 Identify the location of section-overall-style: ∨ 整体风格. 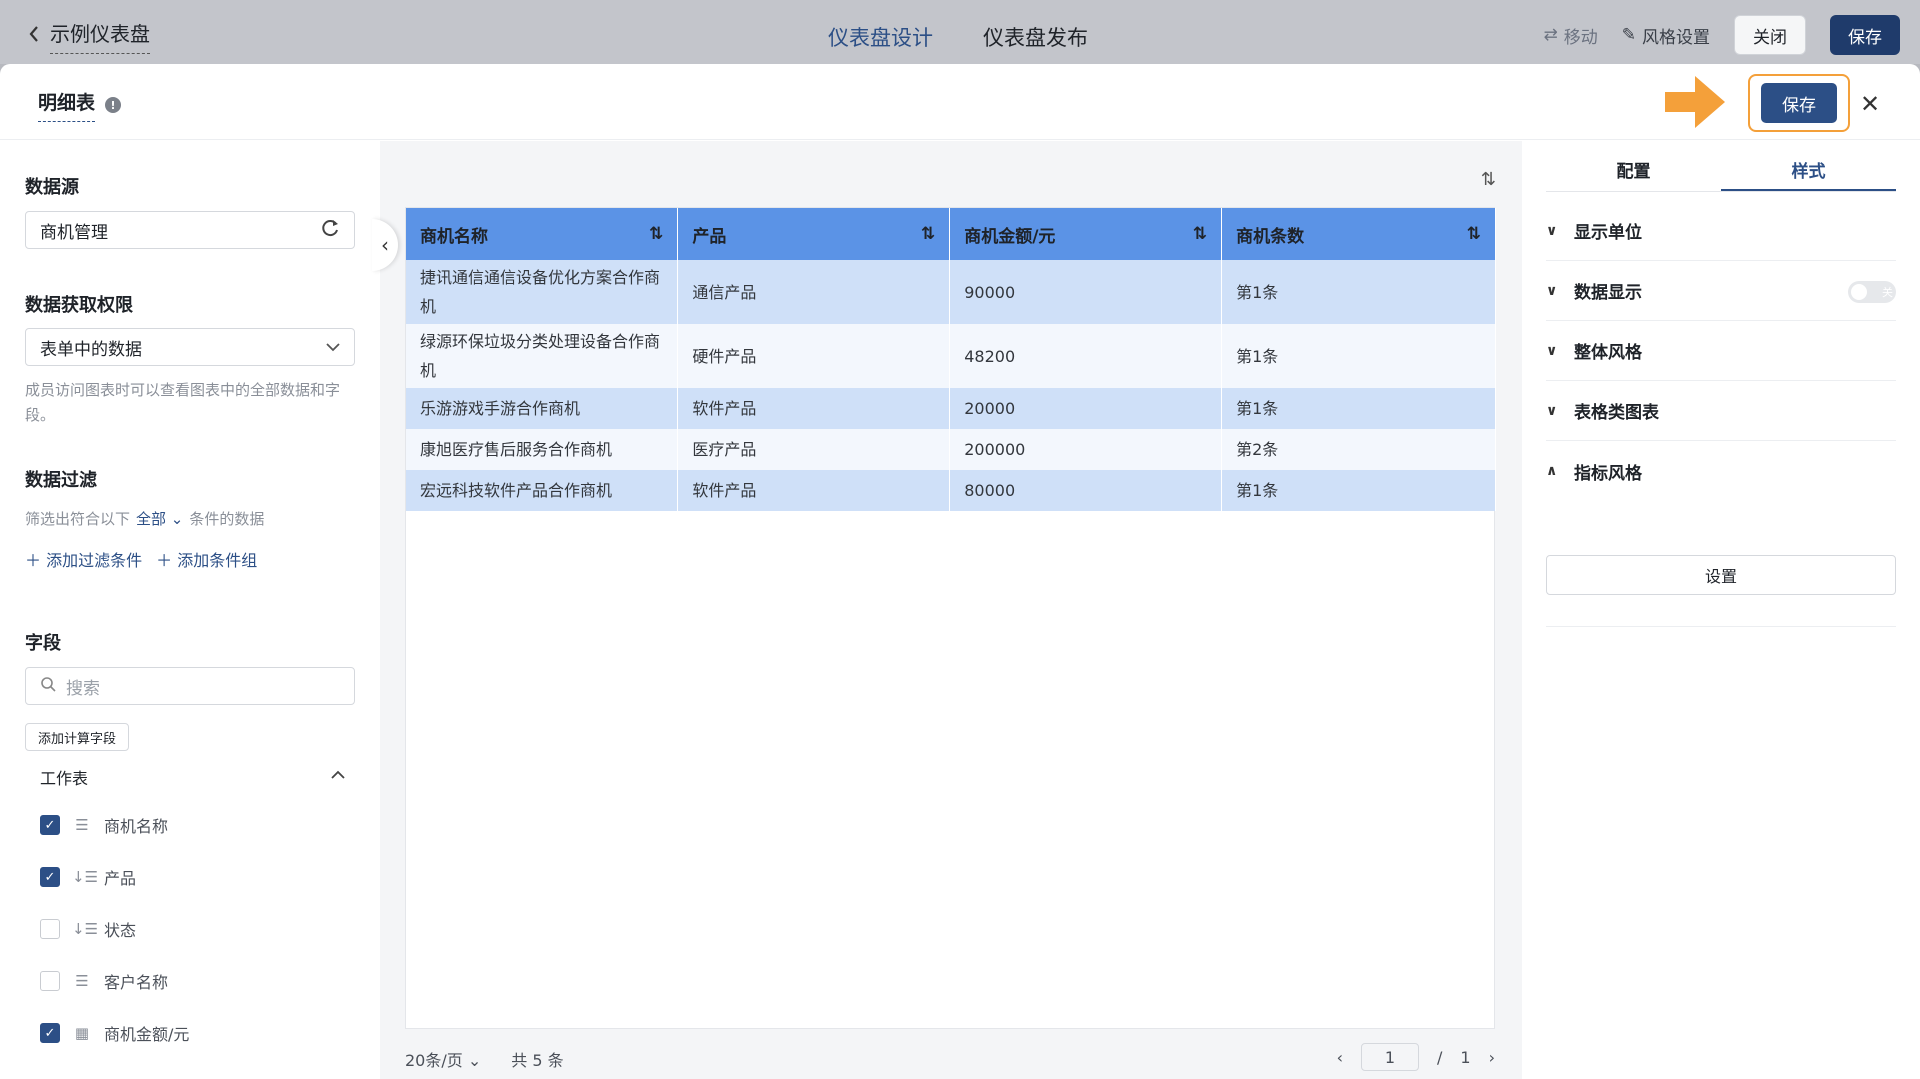
(1721, 351).